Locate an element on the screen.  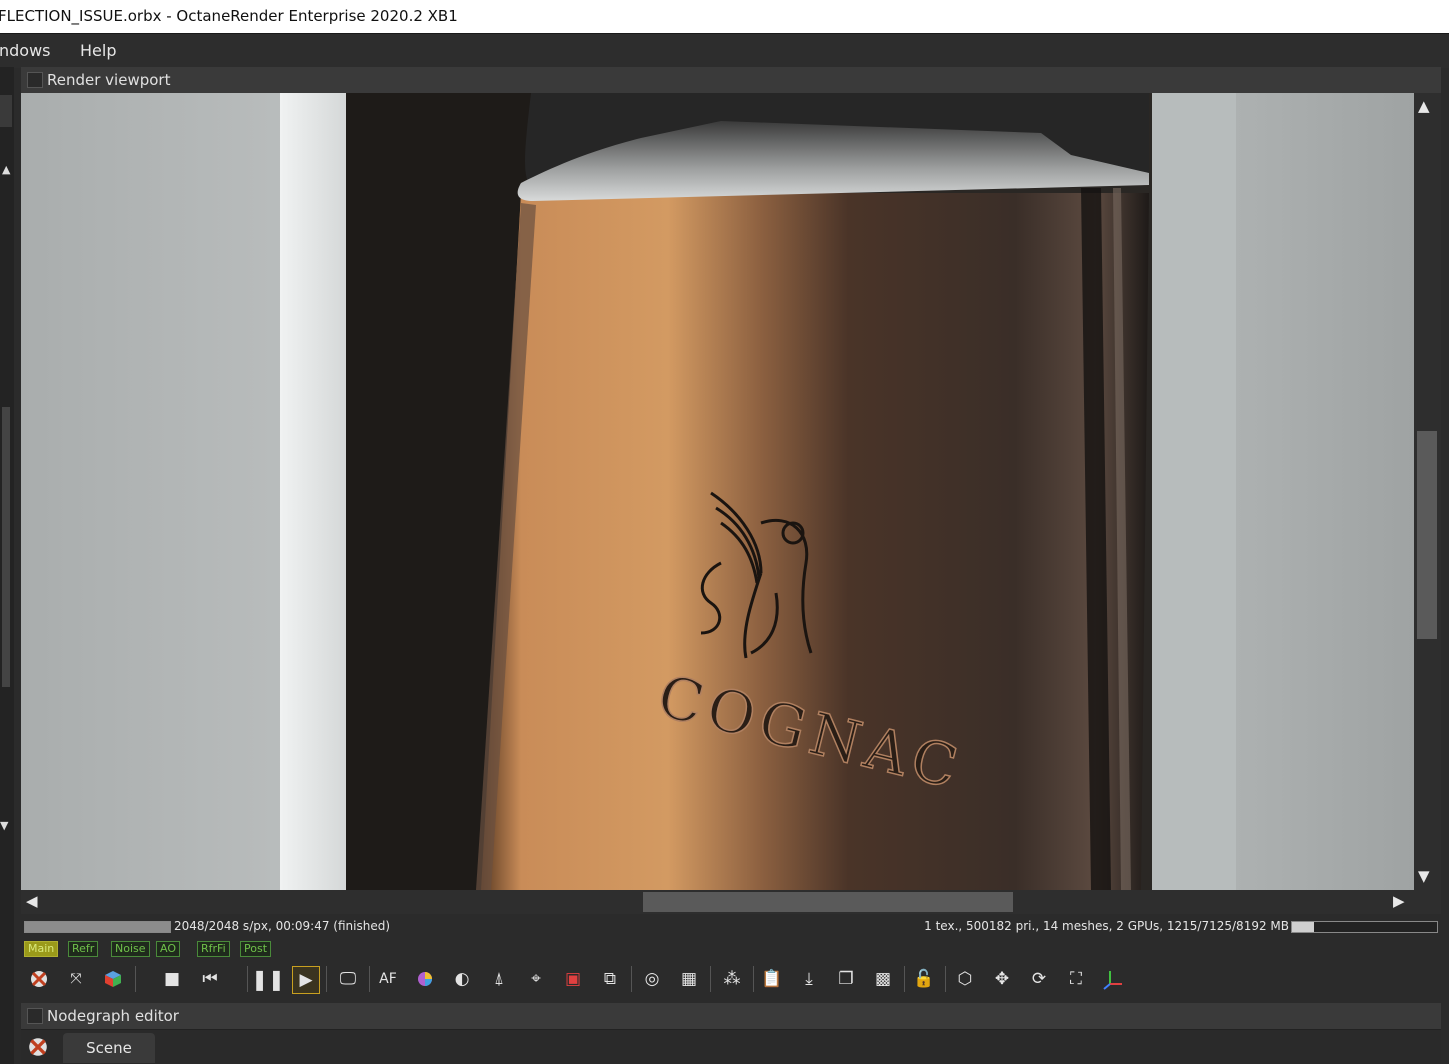
export-passes-icon: ❐ is located at coordinates (846, 979).